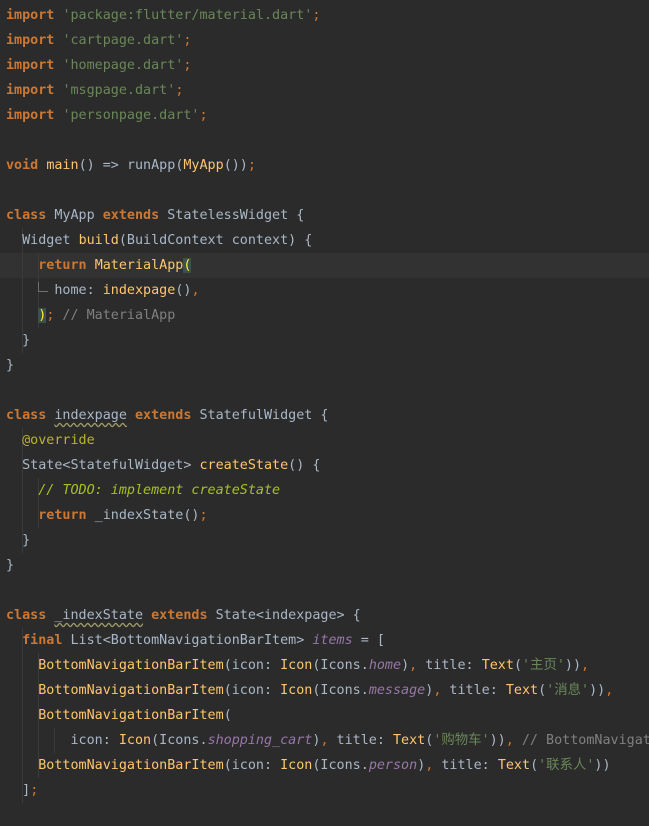  What do you see at coordinates (232, 215) in the screenshot?
I see `code-token: StatelessWidget {` at bounding box center [232, 215].